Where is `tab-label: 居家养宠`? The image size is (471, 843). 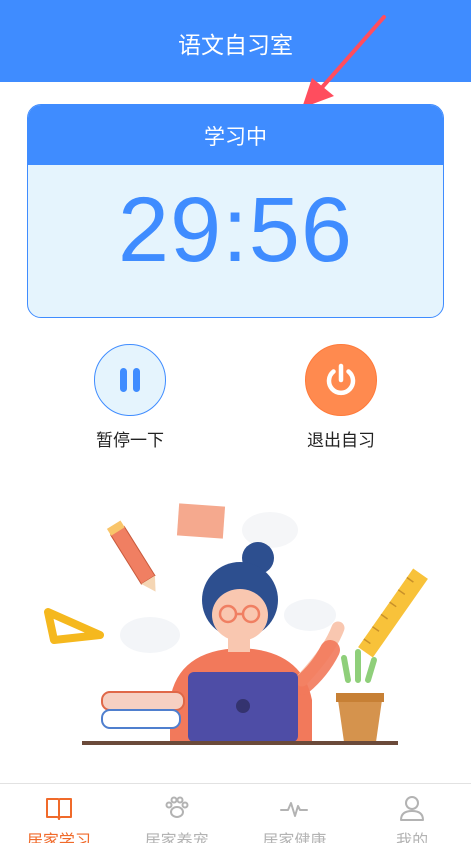 tab-label: 居家养宠 is located at coordinates (176, 837).